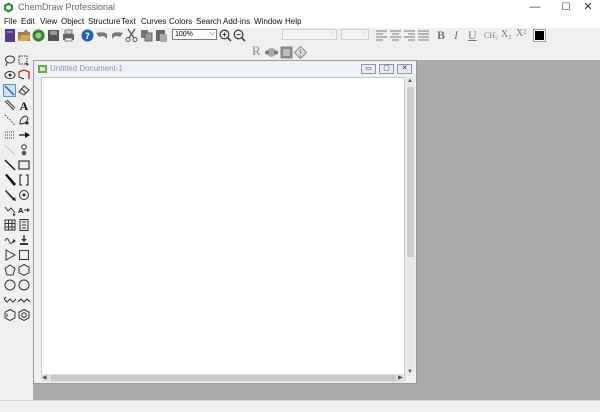 The height and width of the screenshot is (412, 600). What do you see at coordinates (423, 35) in the screenshot?
I see `justify-icon` at bounding box center [423, 35].